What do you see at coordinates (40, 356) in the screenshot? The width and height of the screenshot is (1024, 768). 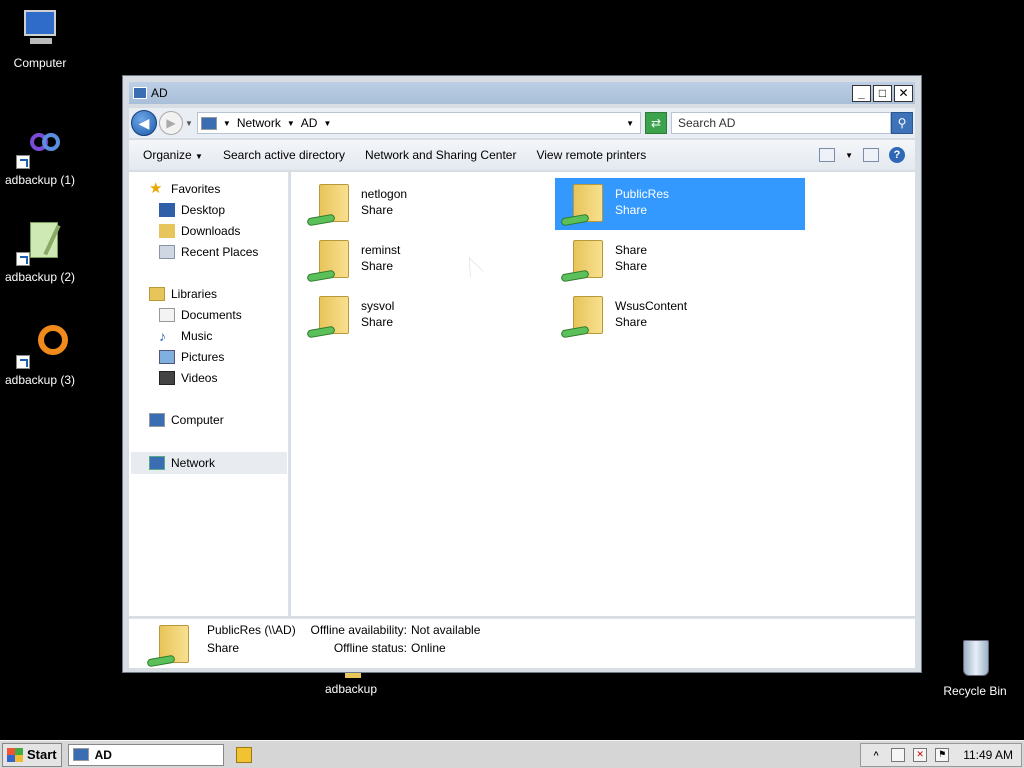 I see `desktop-icon-adbackup-3: adbackup (3)` at bounding box center [40, 356].